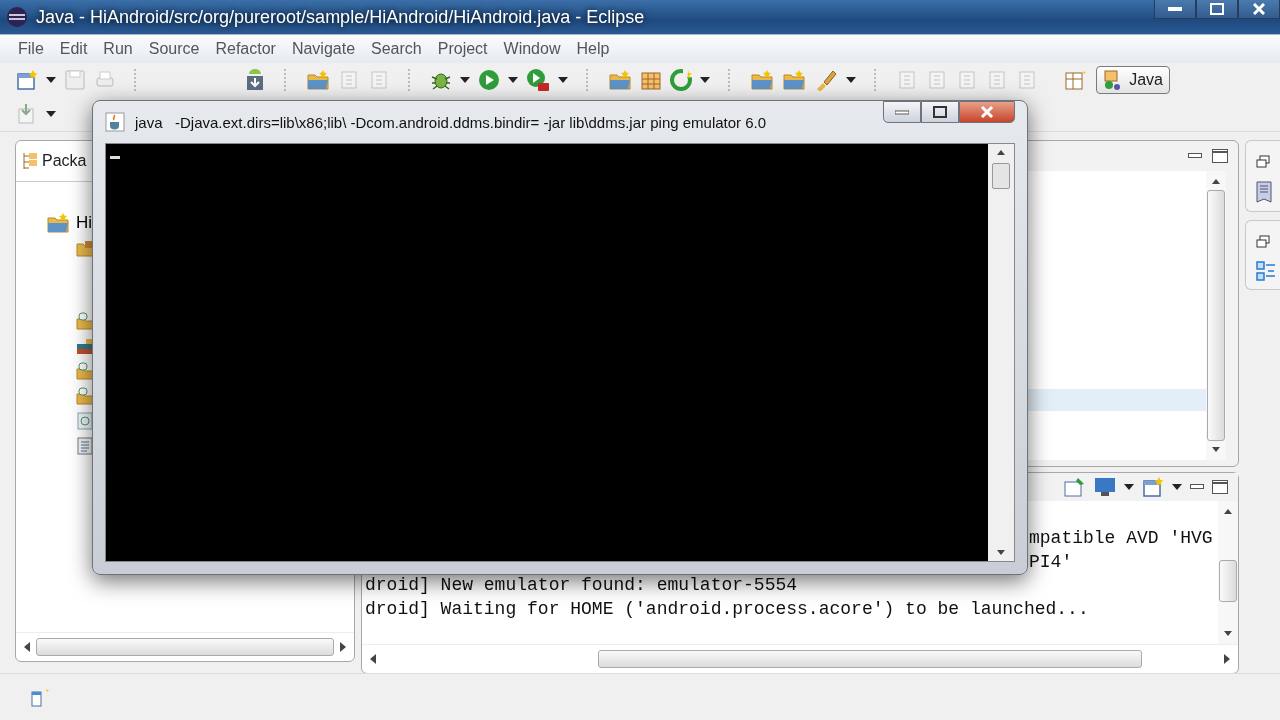 The image size is (1280, 720). What do you see at coordinates (489, 80) in the screenshot?
I see `play-icon` at bounding box center [489, 80].